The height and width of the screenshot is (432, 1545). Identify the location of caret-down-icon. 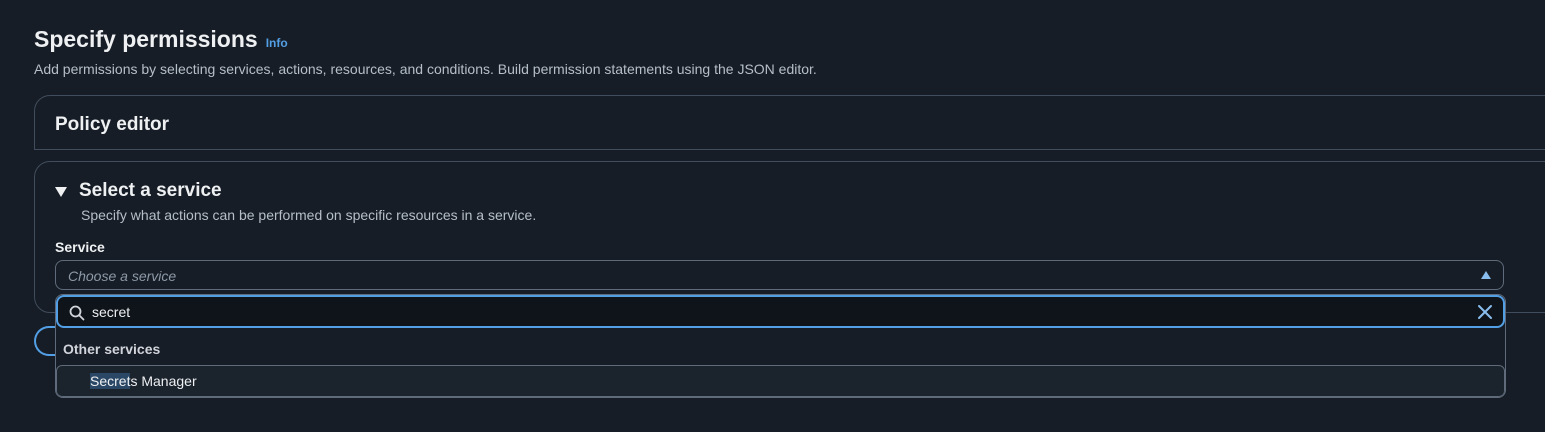
(61, 192).